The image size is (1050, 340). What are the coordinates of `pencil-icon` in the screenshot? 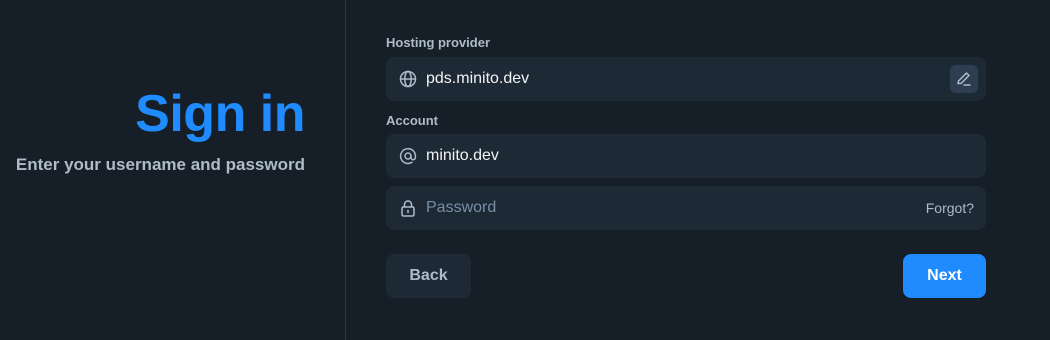 It's located at (964, 79).